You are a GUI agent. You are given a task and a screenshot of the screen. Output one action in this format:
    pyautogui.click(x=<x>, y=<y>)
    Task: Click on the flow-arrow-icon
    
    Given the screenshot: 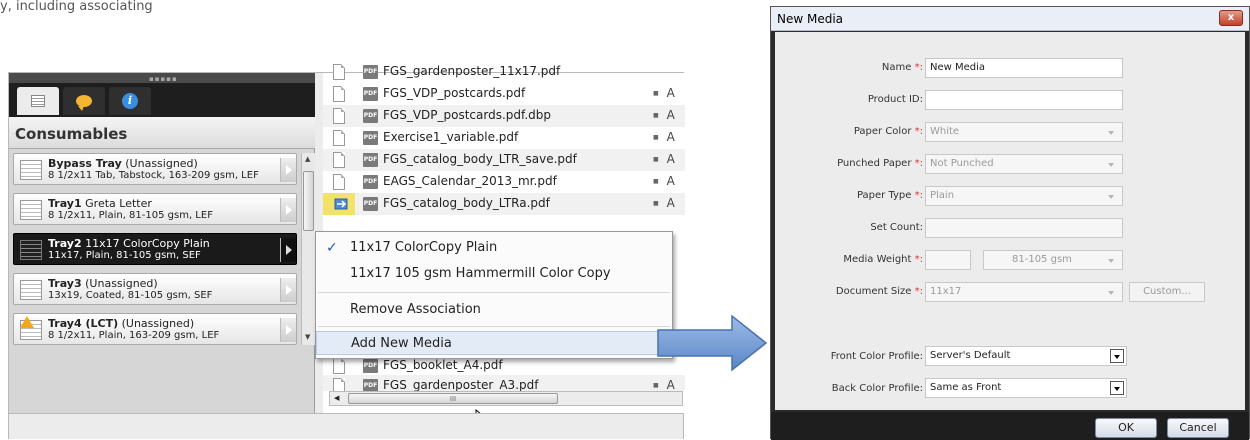 What is the action you would take?
    pyautogui.click(x=712, y=343)
    